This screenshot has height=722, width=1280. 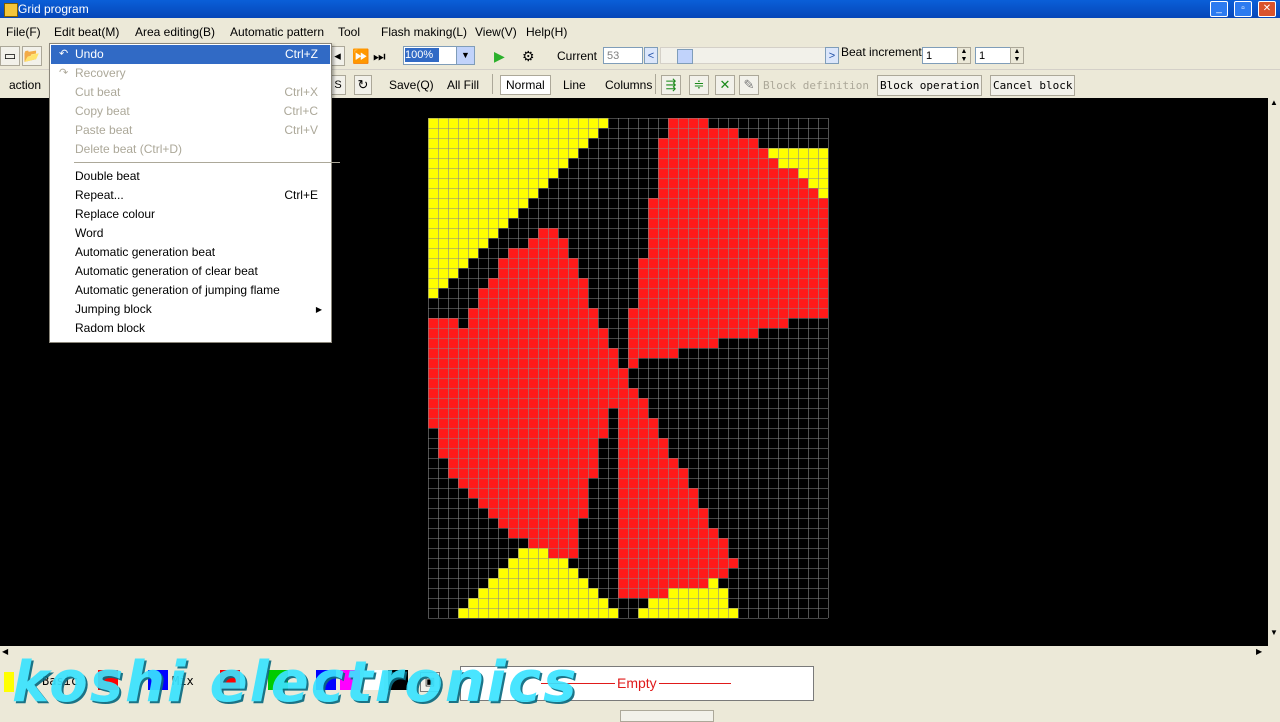 I want to click on open-folder-icon: 📂, so click(x=32, y=56).